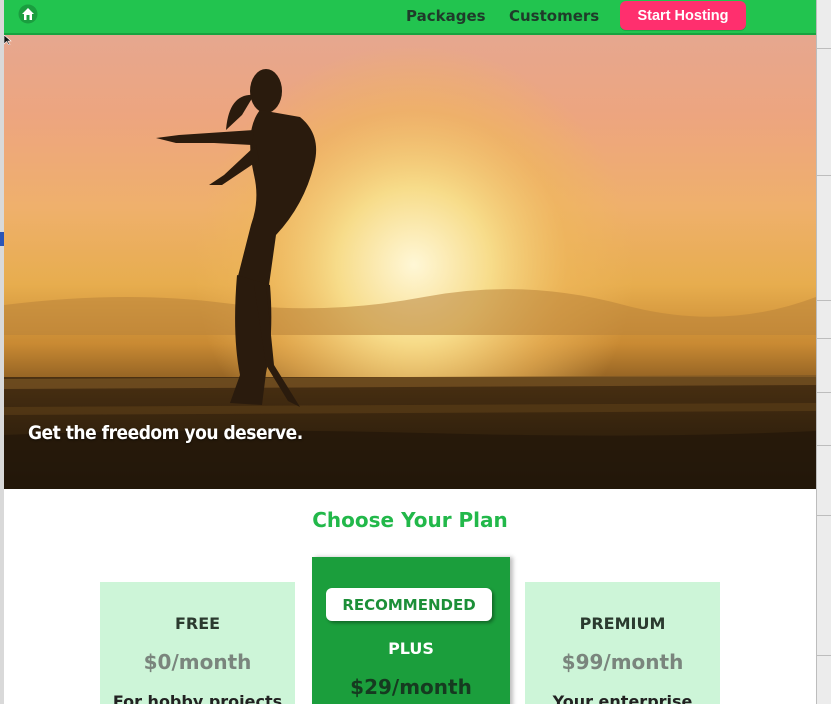  What do you see at coordinates (197, 662) in the screenshot?
I see `plan-price: $0/month` at bounding box center [197, 662].